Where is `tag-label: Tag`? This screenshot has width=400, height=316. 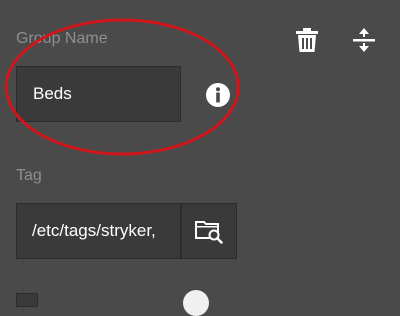
tag-label: Tag is located at coordinates (29, 175).